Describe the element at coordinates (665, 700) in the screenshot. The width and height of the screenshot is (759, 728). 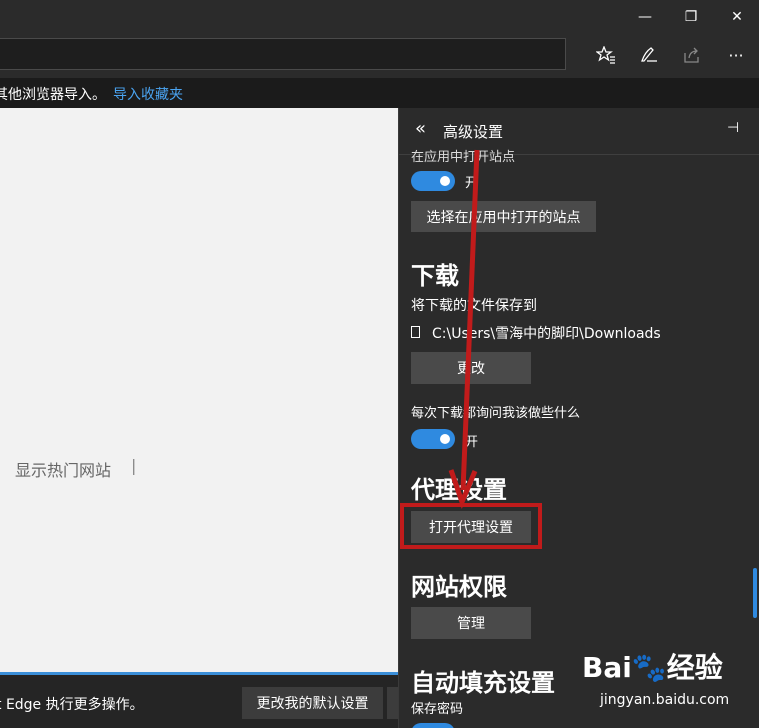
I see `watermark-url: jingyan.baidu.com` at that location.